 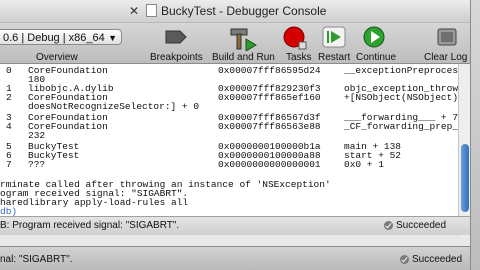 What do you see at coordinates (299, 57) in the screenshot?
I see `tasks-label: Tasks` at bounding box center [299, 57].